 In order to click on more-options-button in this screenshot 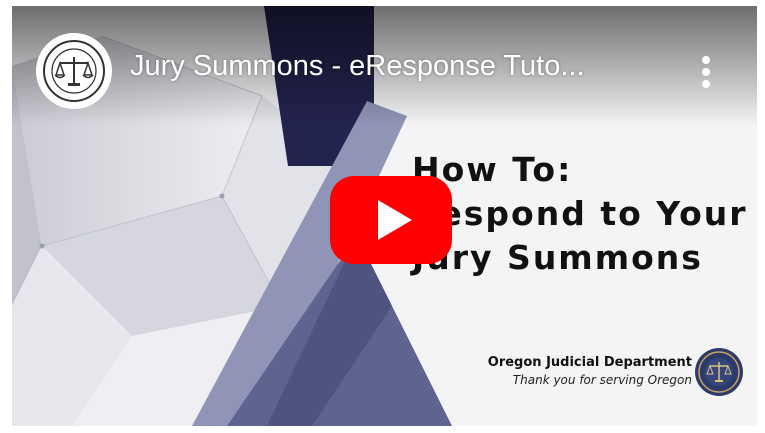, I will do `click(706, 70)`.